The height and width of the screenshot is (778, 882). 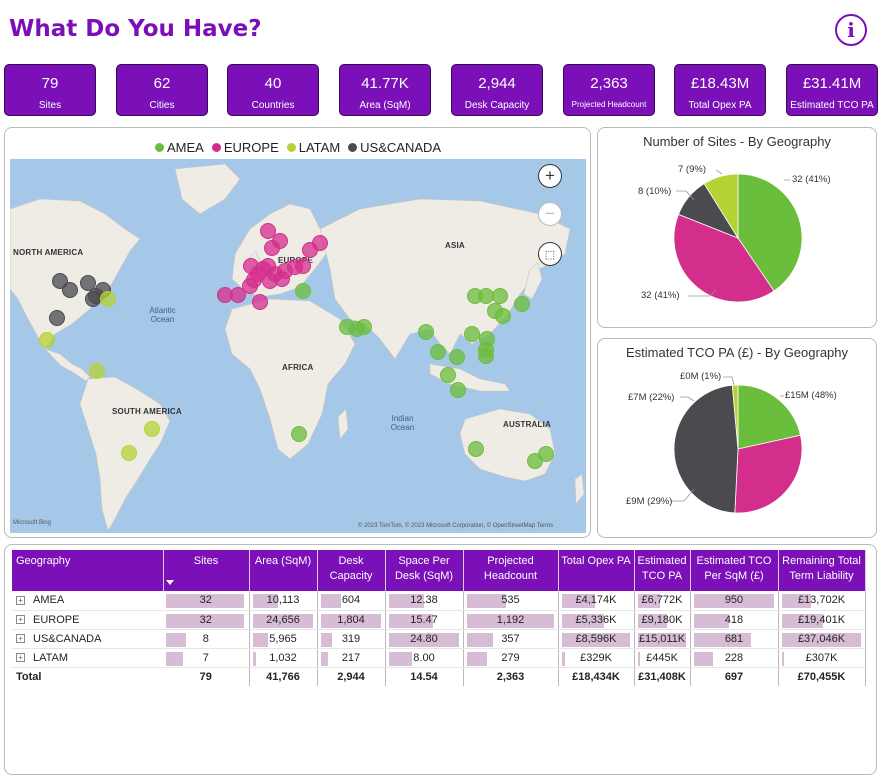 I want to click on cell-tco: £6,772K, so click(x=662, y=601).